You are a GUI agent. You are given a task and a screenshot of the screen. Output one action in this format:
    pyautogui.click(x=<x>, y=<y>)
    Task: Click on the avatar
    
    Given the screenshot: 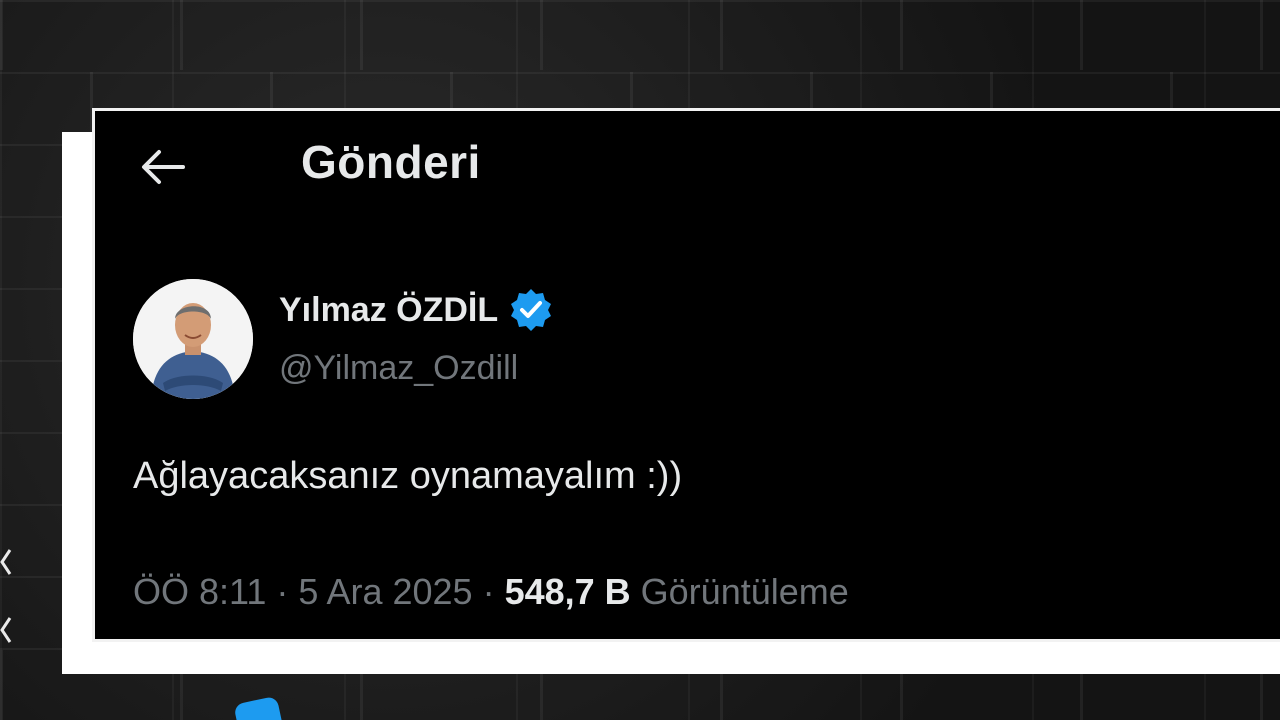 What is the action you would take?
    pyautogui.click(x=193, y=339)
    